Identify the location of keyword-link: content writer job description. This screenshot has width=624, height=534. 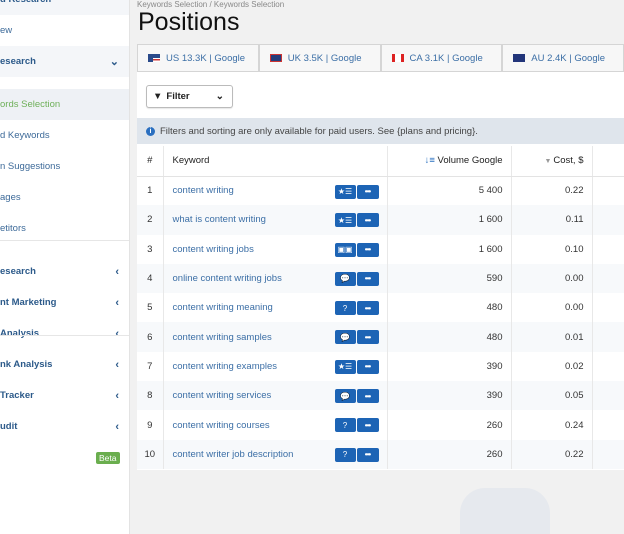
(233, 454).